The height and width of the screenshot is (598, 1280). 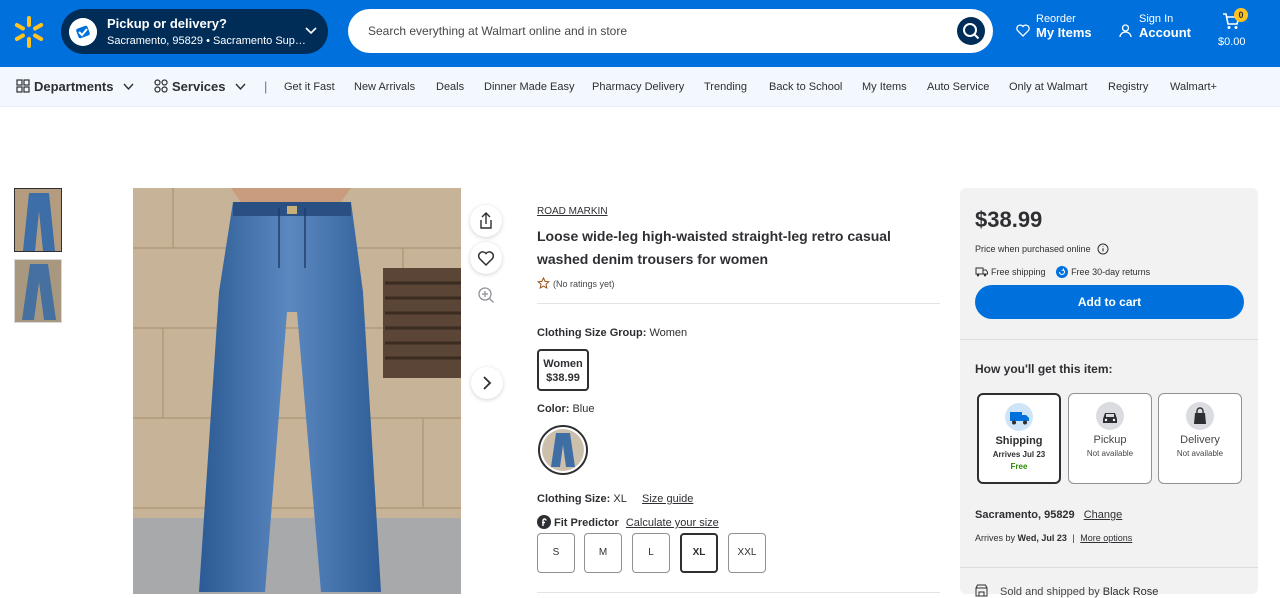 What do you see at coordinates (553, 409) in the screenshot?
I see `color-label: Color:` at bounding box center [553, 409].